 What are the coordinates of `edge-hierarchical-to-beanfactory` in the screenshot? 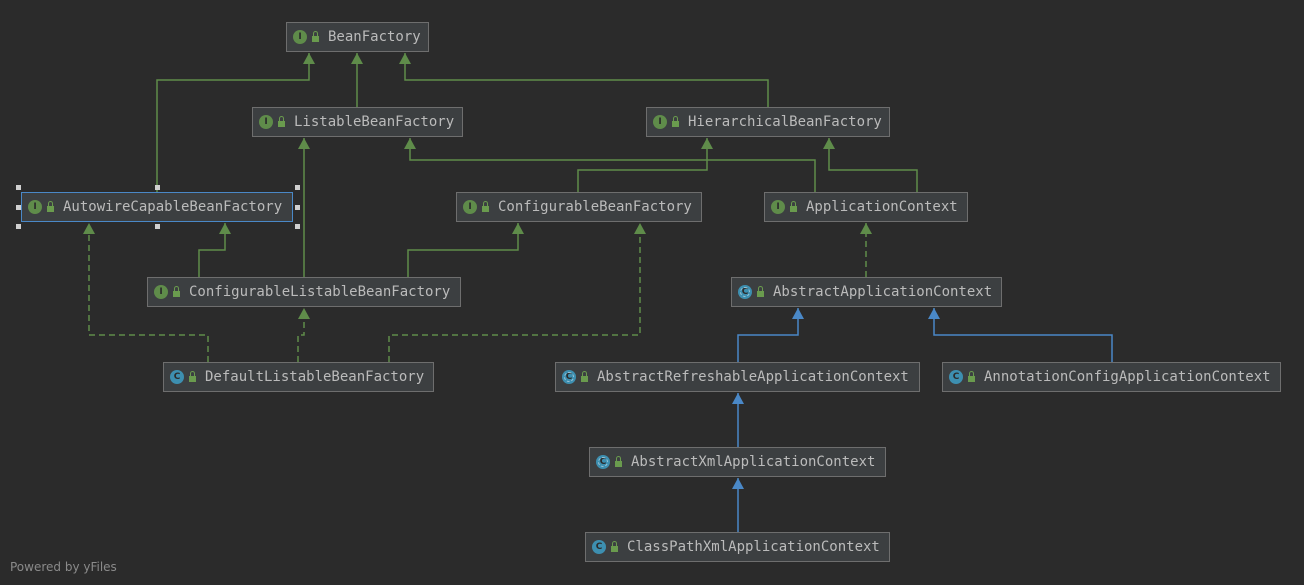 It's located at (586, 80).